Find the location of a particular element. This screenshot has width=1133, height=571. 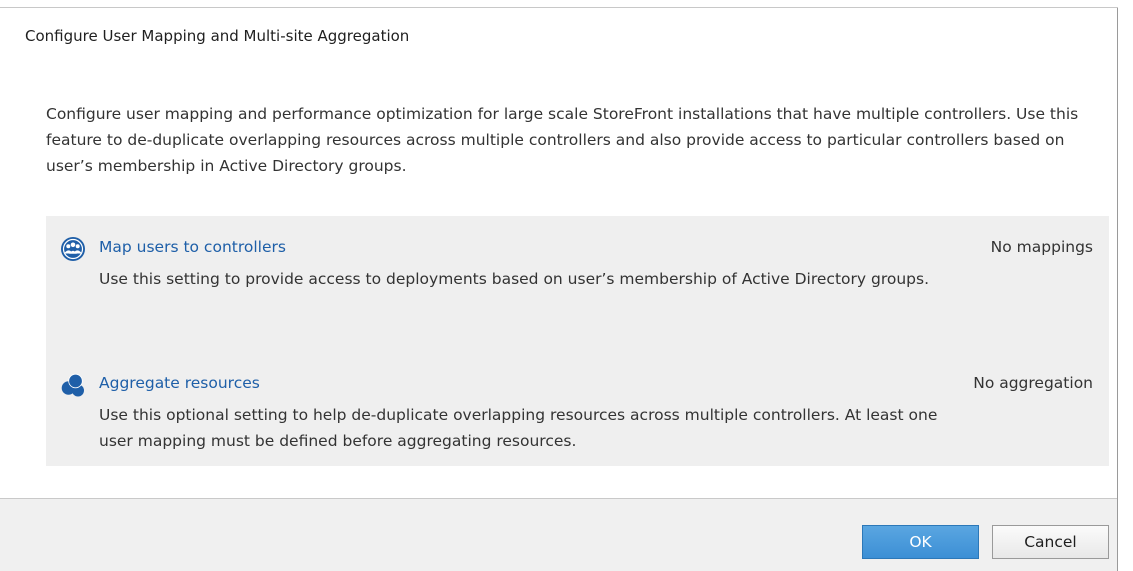

aggregate-resources-icon is located at coordinates (73, 385).